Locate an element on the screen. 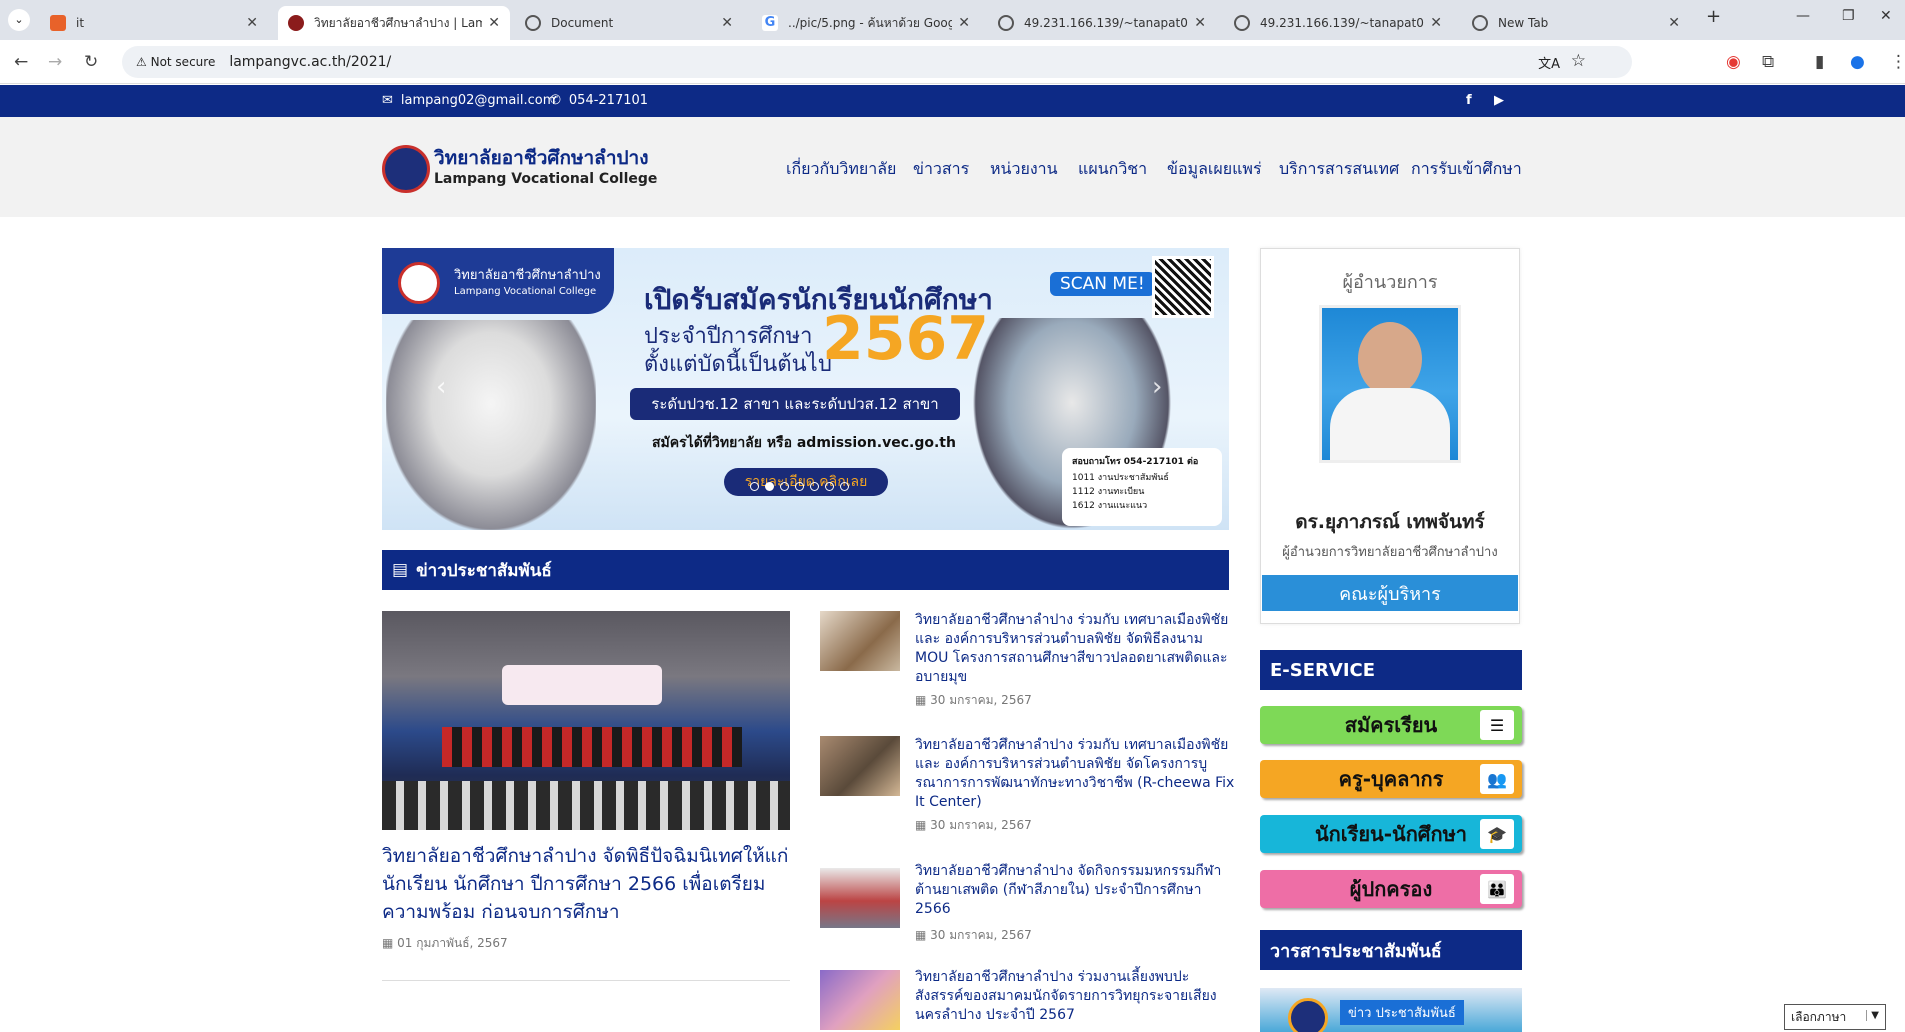 This screenshot has width=1905, height=1032. slider-next-arrow: › is located at coordinates (1157, 387).